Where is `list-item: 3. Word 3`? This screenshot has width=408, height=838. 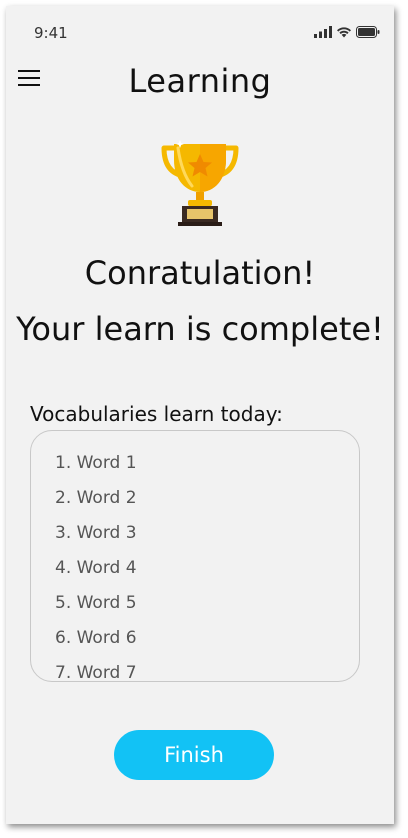
list-item: 3. Word 3 is located at coordinates (96, 532).